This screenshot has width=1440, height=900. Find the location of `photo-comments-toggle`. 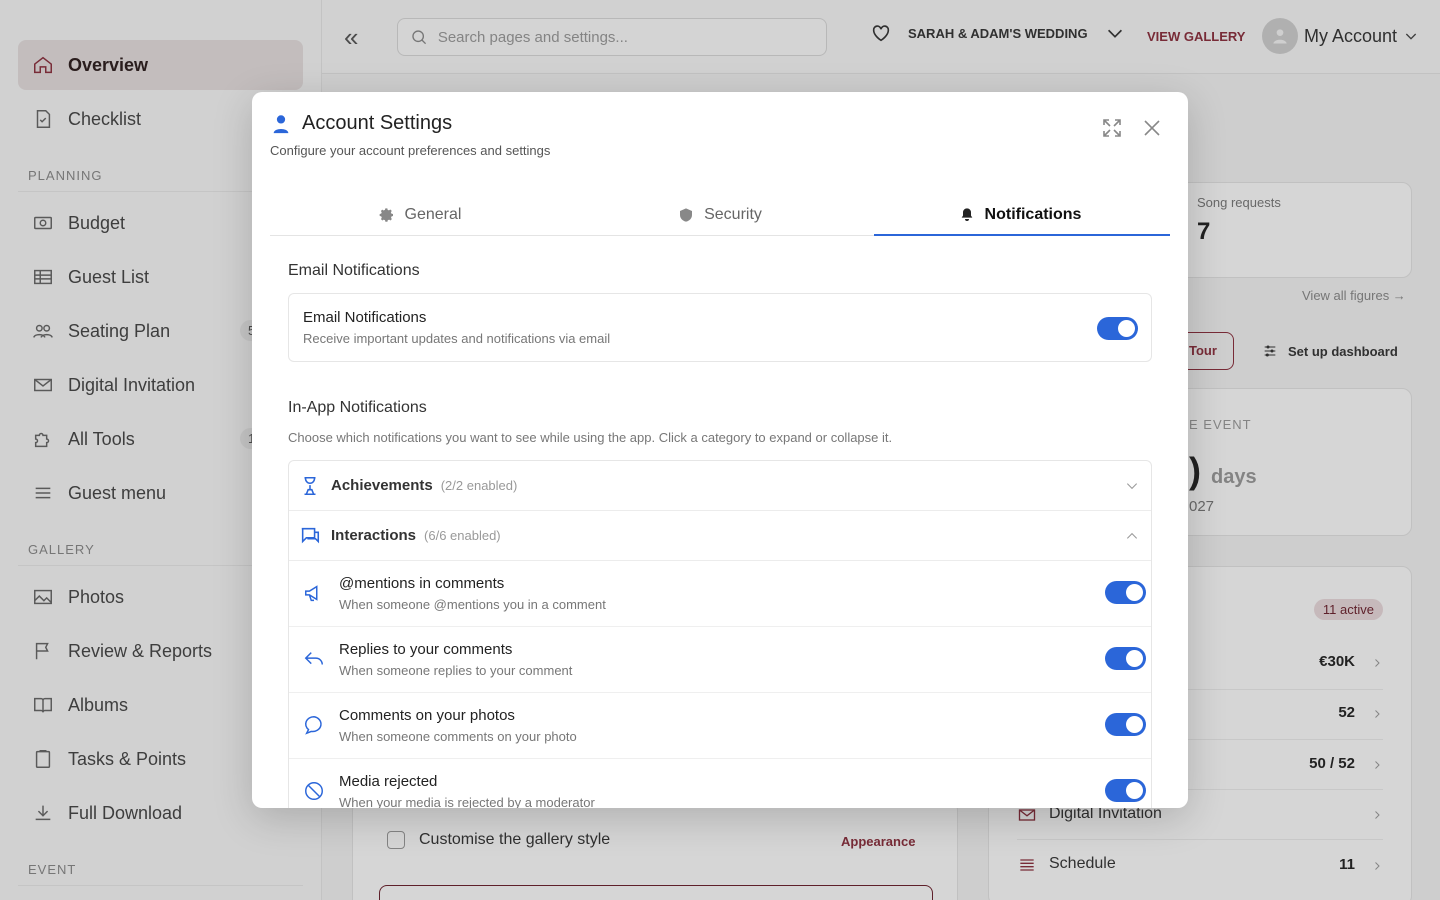

photo-comments-toggle is located at coordinates (1125, 724).